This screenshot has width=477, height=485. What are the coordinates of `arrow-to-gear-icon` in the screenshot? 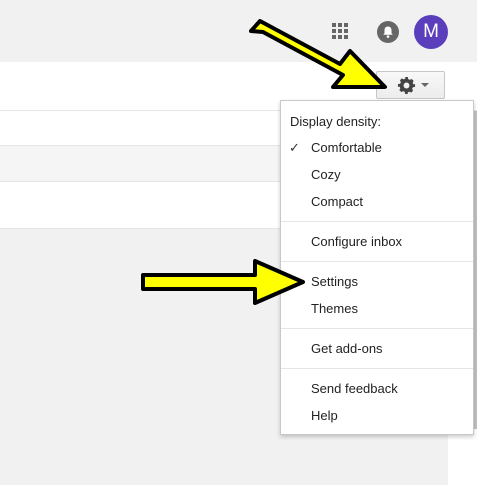 It's located at (318, 54).